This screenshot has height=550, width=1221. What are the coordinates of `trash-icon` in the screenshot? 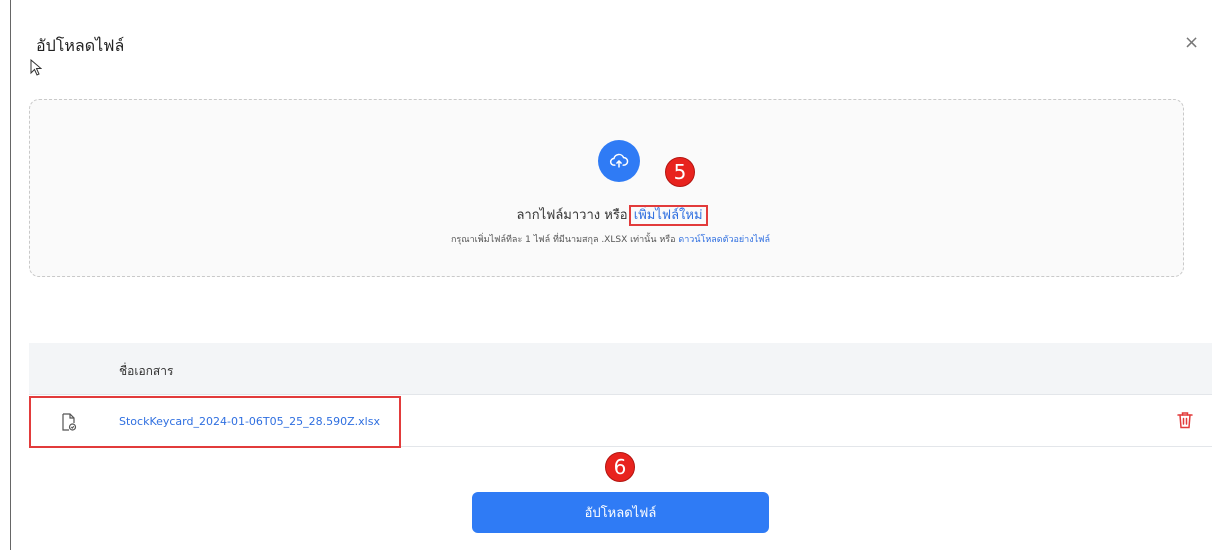 It's located at (1185, 422).